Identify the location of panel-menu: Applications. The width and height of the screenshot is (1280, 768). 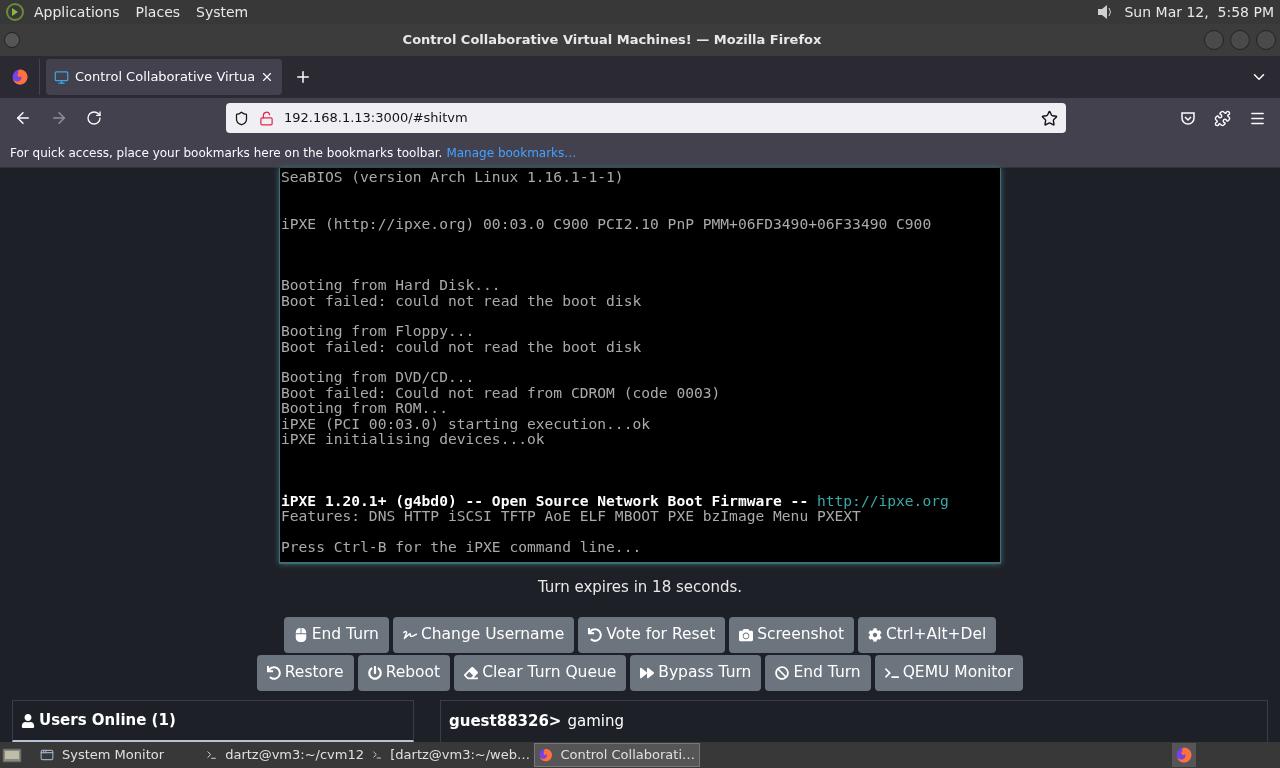
(77, 12).